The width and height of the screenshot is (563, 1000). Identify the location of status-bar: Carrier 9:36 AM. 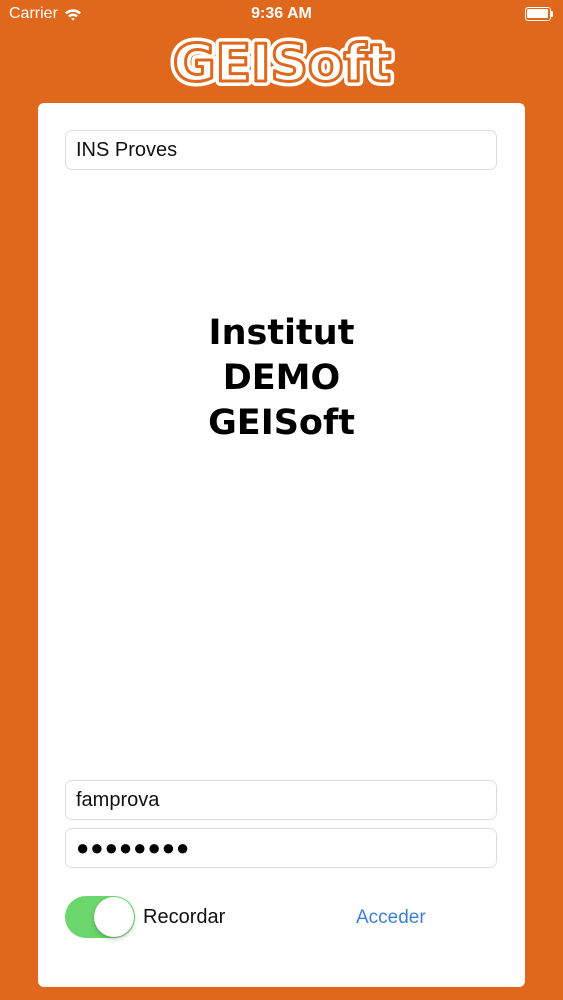
(281, 15).